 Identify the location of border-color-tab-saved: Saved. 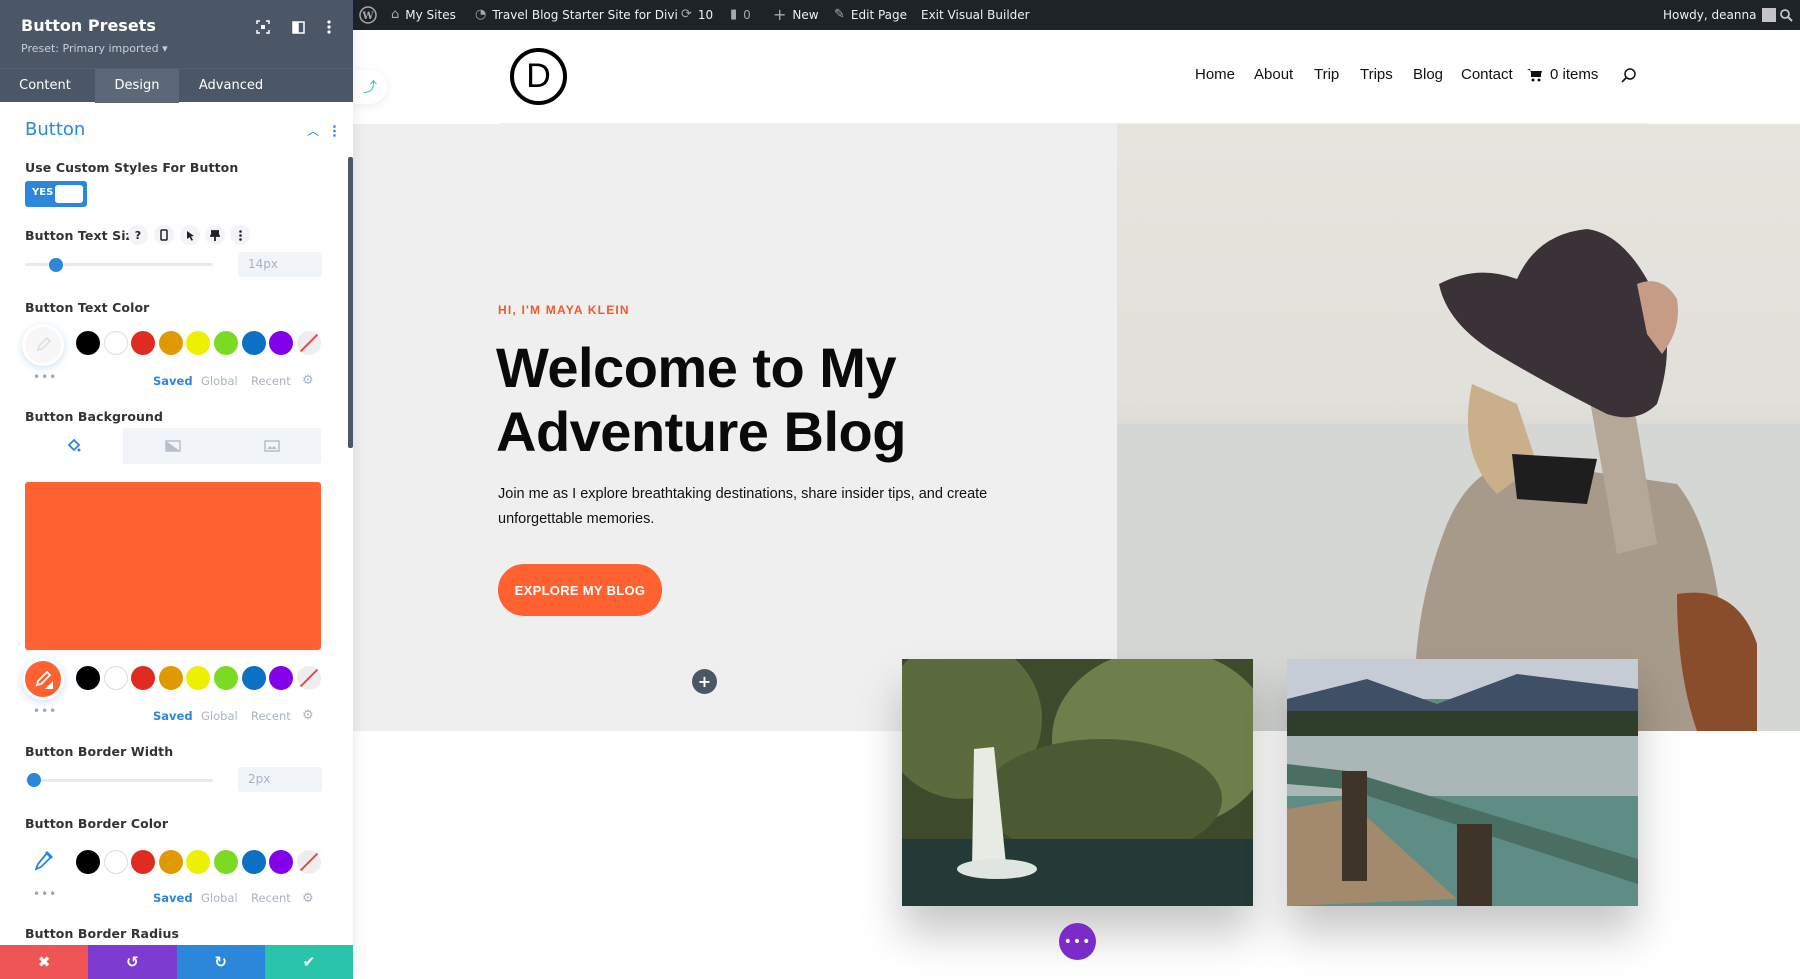
(173, 898).